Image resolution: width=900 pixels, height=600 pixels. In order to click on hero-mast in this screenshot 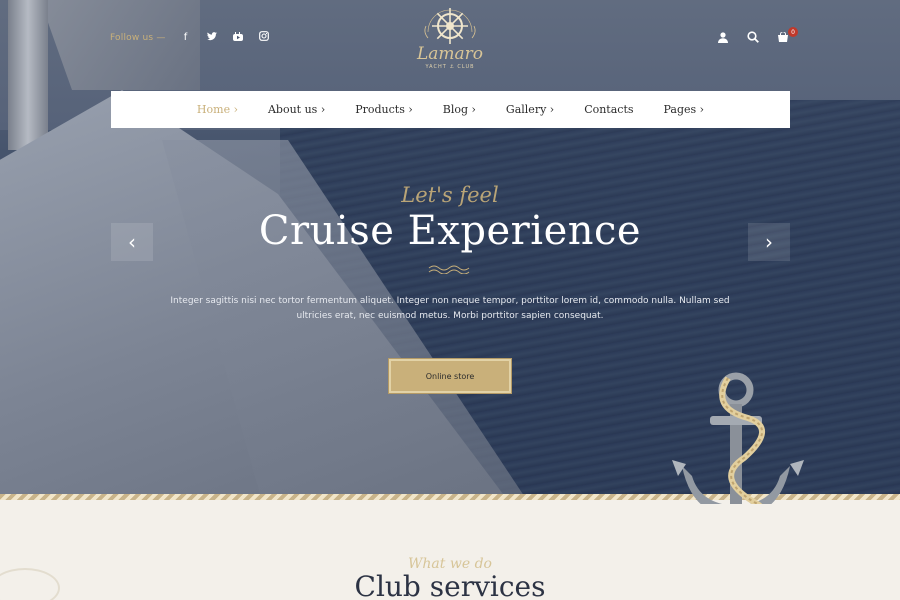, I will do `click(28, 75)`.